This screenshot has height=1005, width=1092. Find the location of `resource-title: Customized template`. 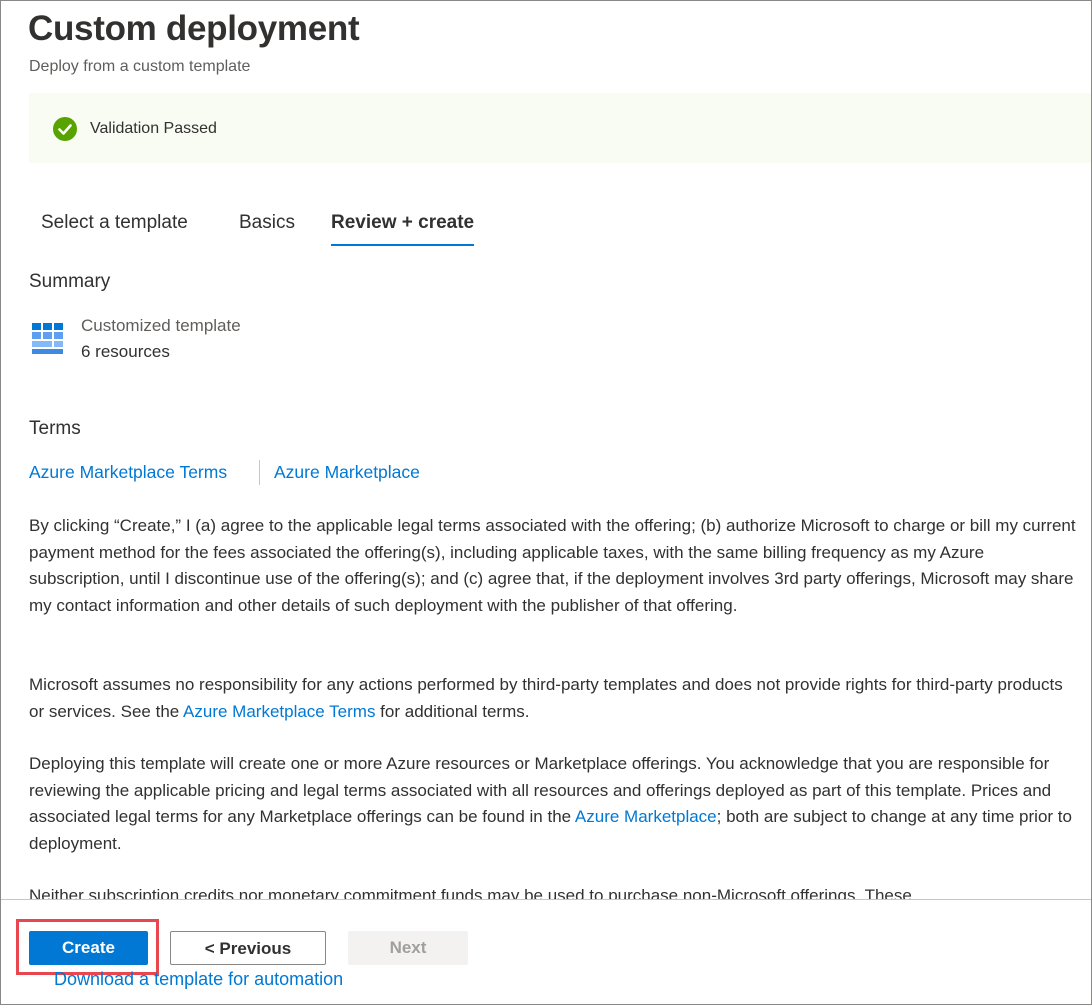

resource-title: Customized template is located at coordinates (161, 325).